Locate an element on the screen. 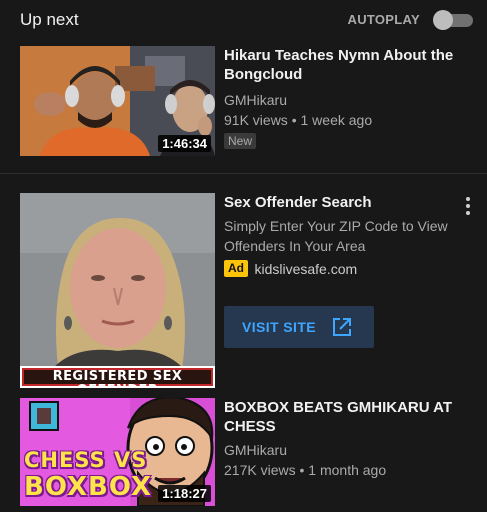  more-options-icon is located at coordinates (468, 209).